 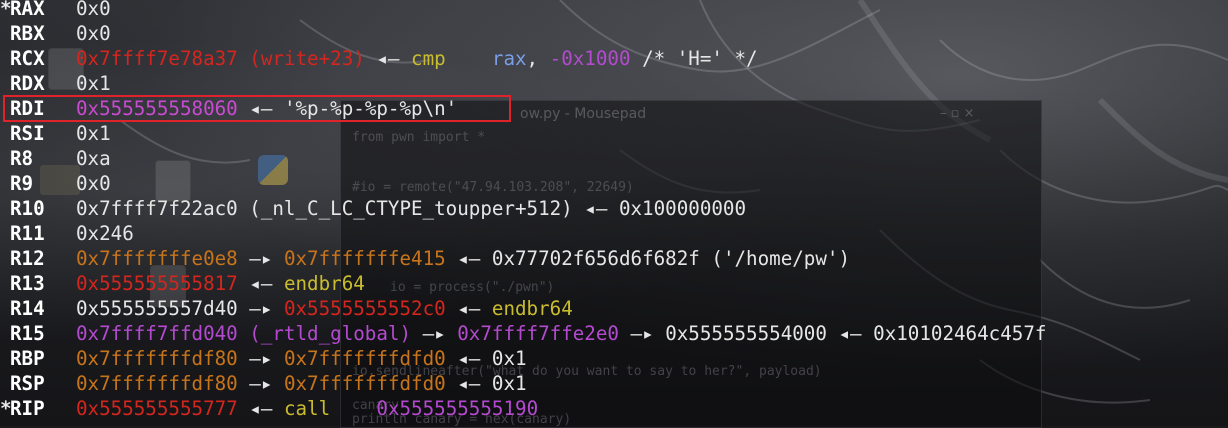 I want to click on register-value-segment: 0x5555555552c0, so click(x=364, y=308).